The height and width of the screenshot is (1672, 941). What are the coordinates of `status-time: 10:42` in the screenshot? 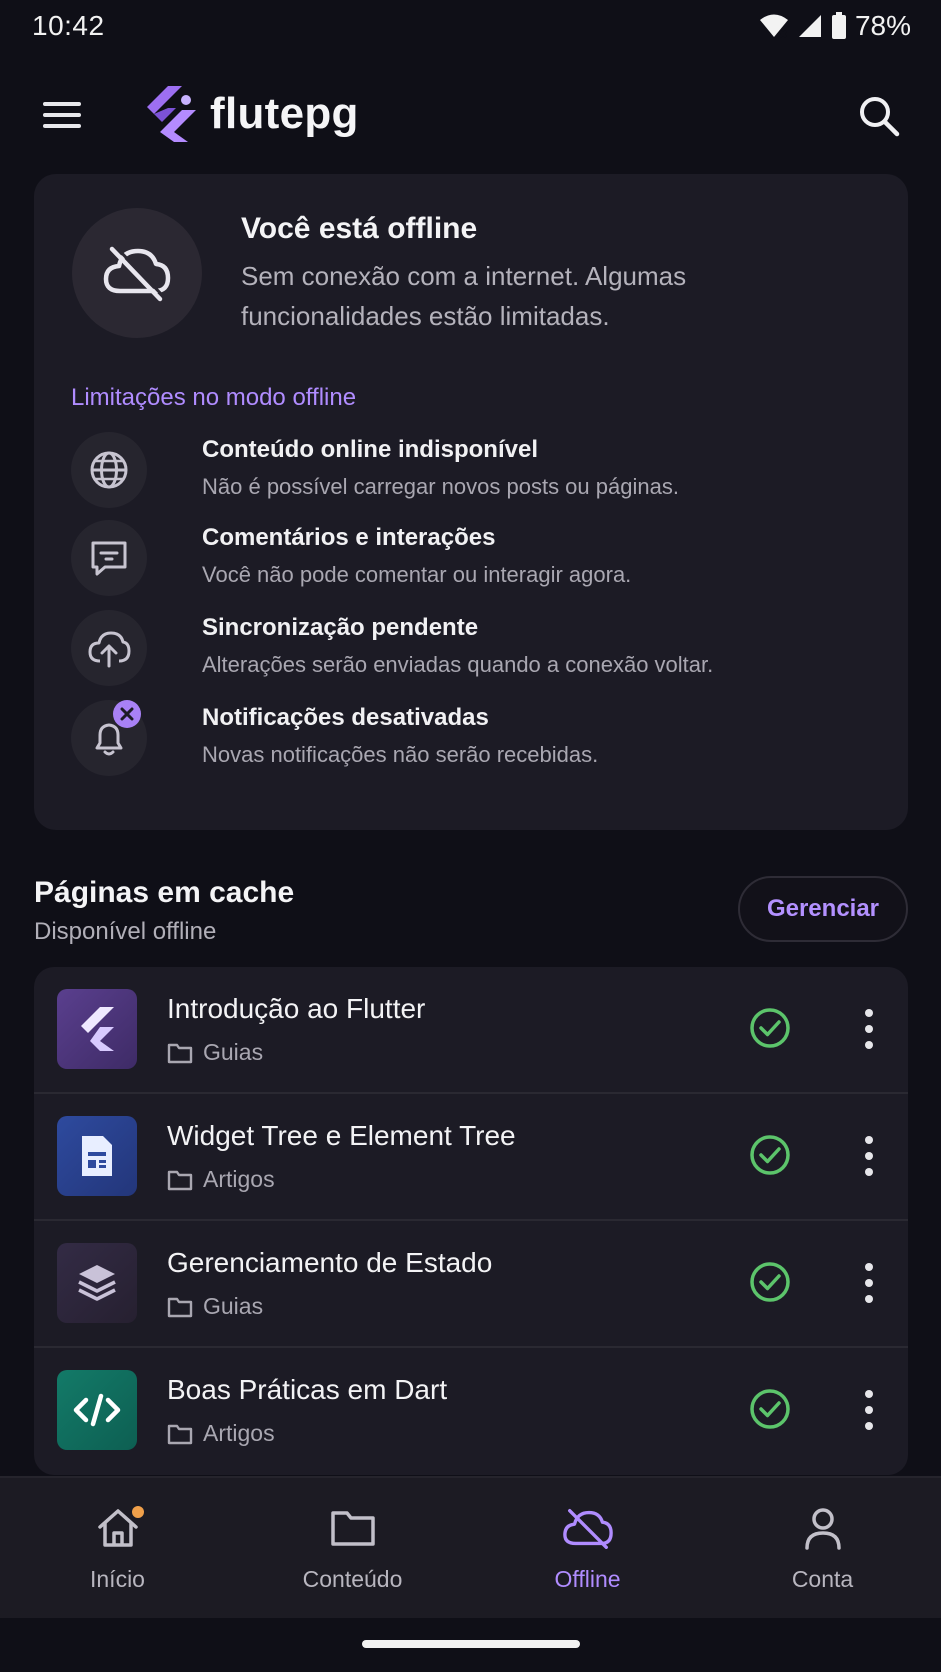 It's located at (68, 25).